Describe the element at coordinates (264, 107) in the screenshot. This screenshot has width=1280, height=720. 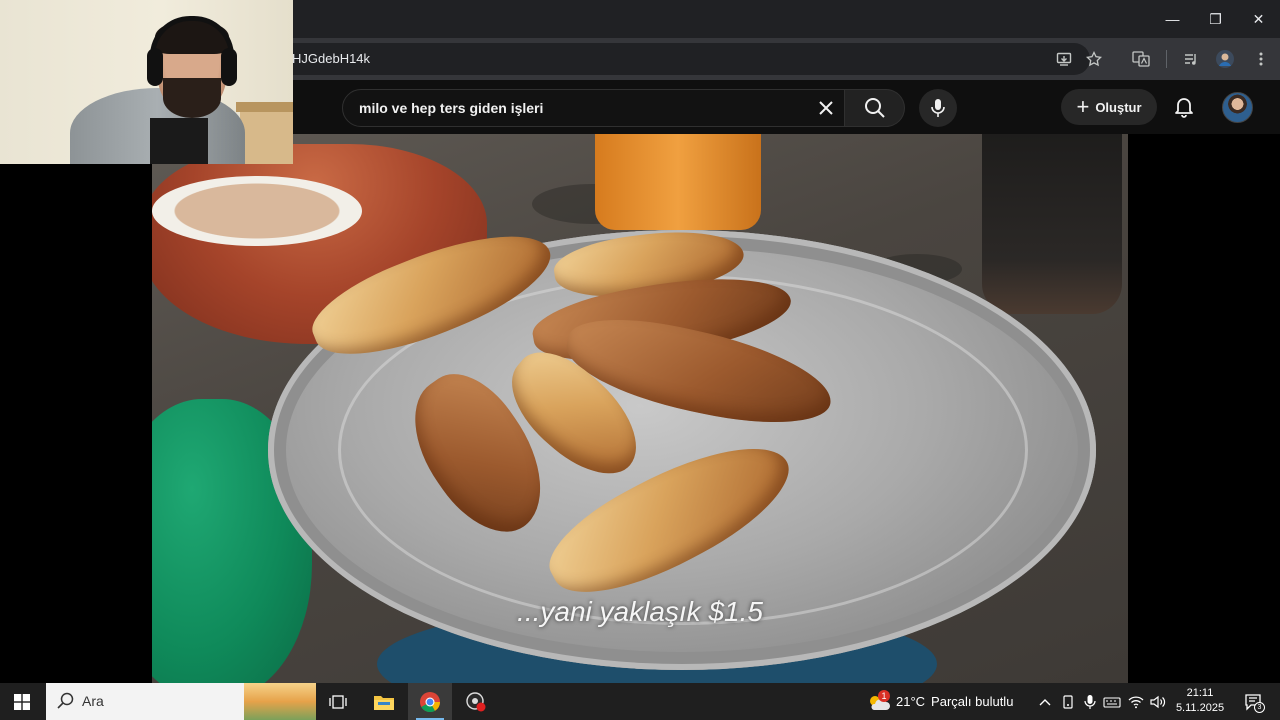
I see `webcam-shelf-top` at that location.